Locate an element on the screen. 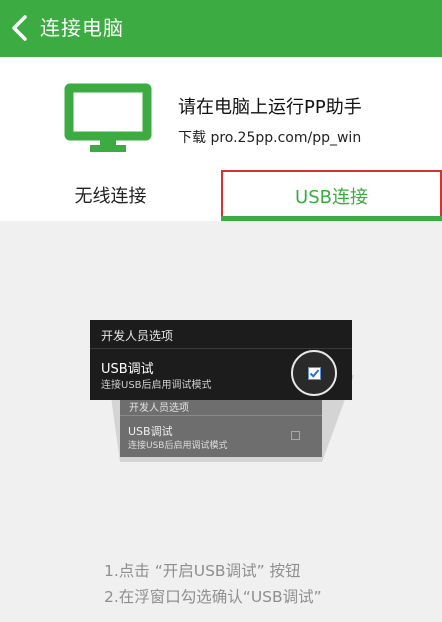 This screenshot has height=622, width=442. dialog-back-title: 开发人员选项 is located at coordinates (159, 408).